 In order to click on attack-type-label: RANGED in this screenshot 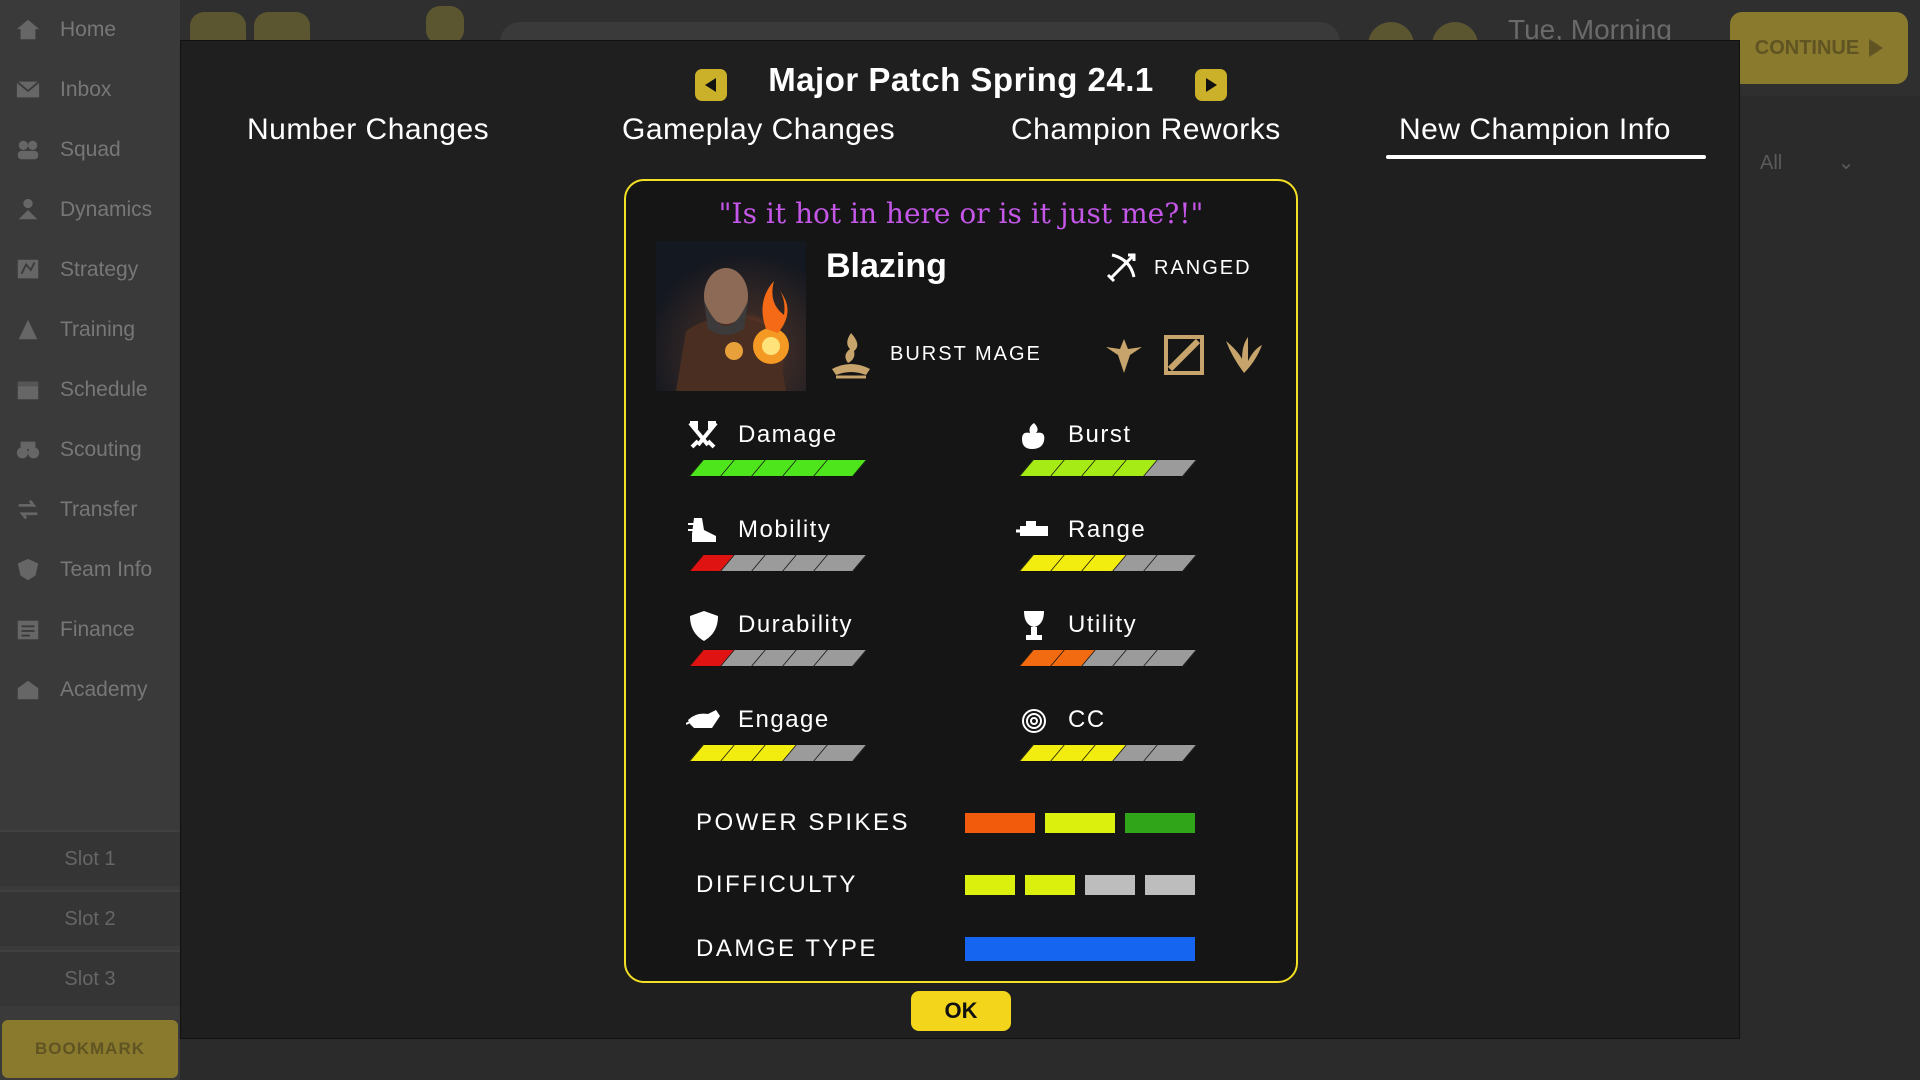, I will do `click(1203, 268)`.